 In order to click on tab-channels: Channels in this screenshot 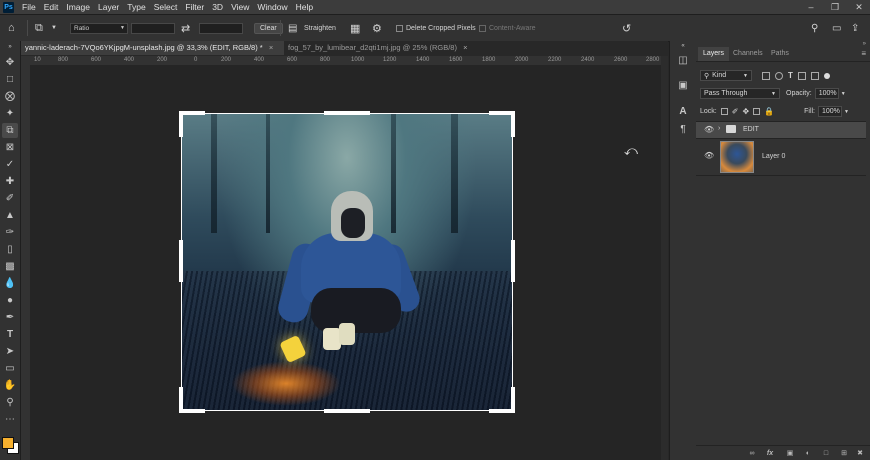, I will do `click(748, 54)`.